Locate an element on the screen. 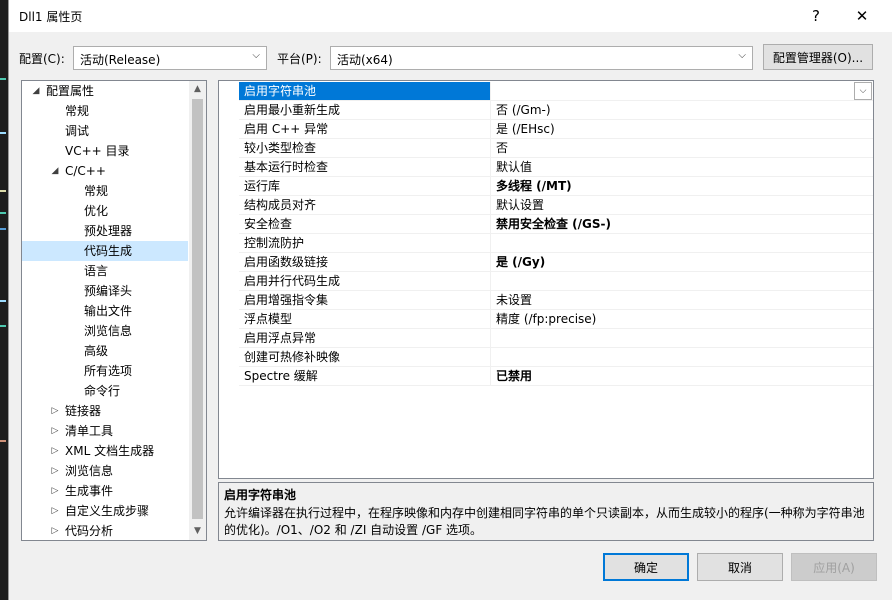  property-row: 运行库 多线程 (/MT) is located at coordinates (556, 186).